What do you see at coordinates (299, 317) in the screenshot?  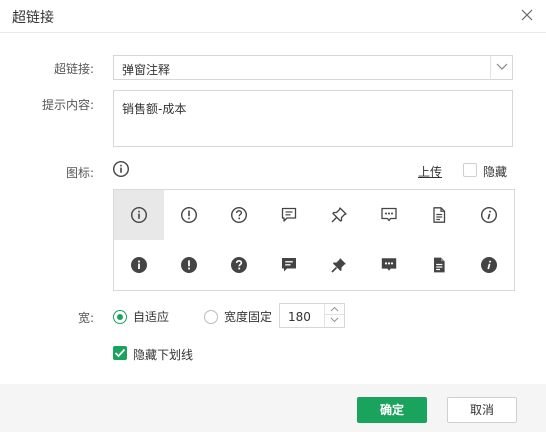 I see `width-value: 180` at bounding box center [299, 317].